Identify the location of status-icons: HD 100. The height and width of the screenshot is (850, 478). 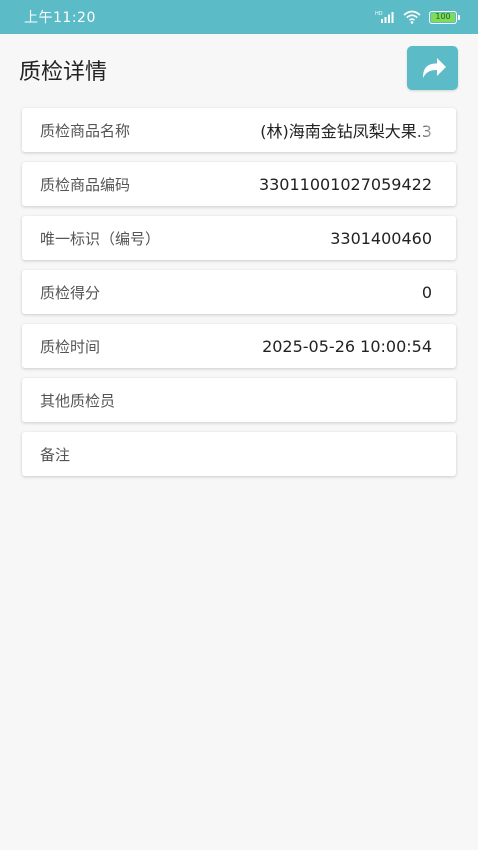
(417, 17).